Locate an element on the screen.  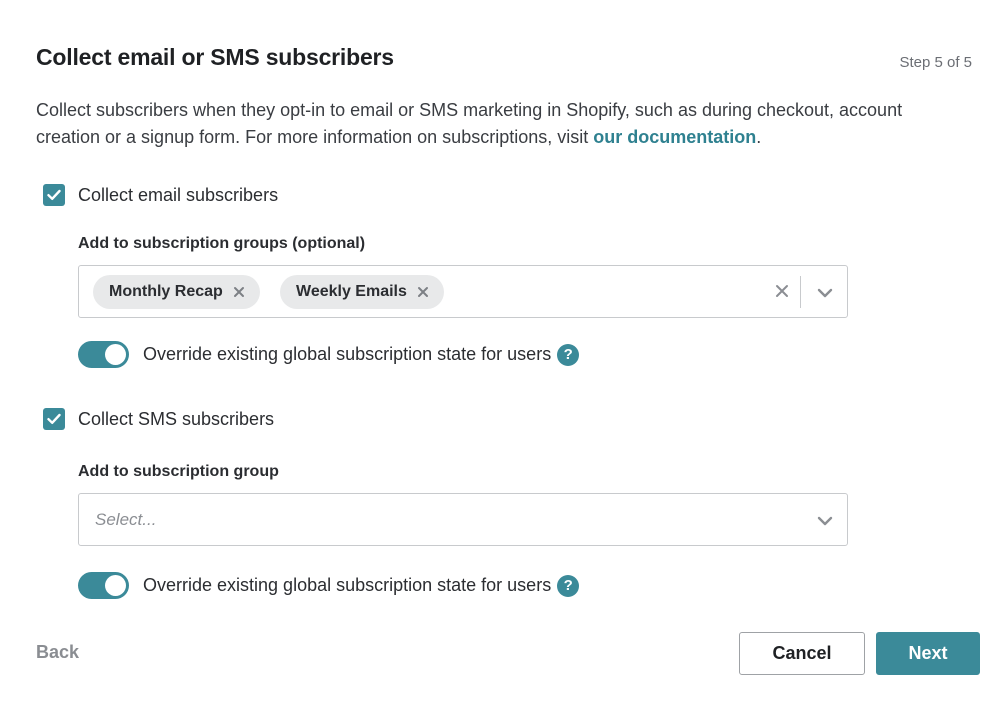
group-chip-monthly-recap: Monthly Recap is located at coordinates (176, 292).